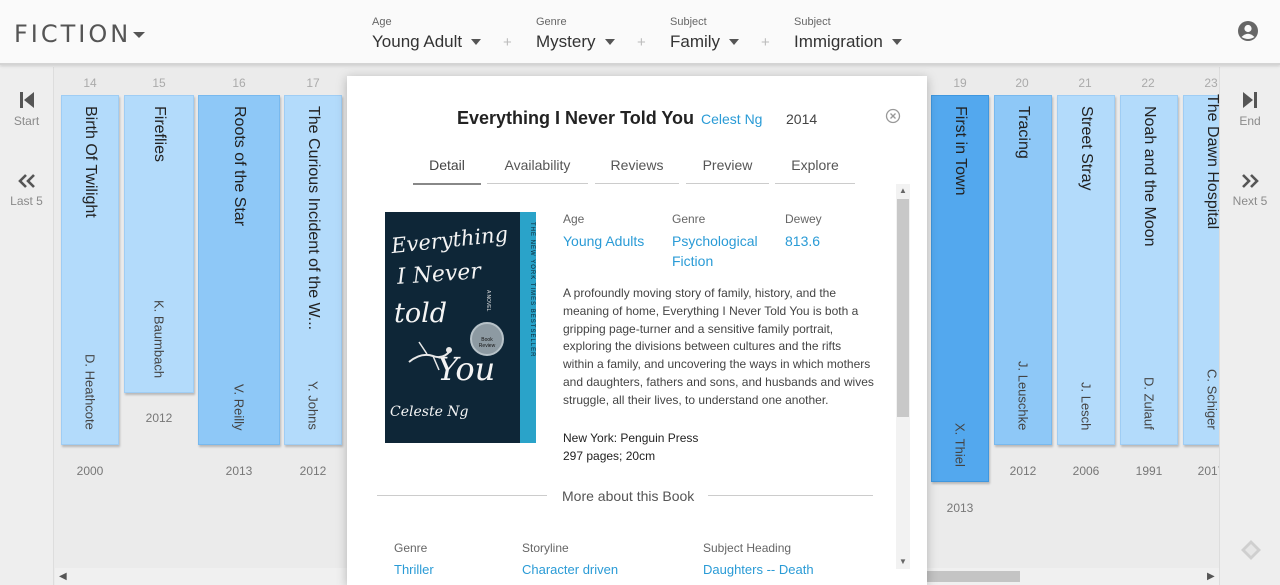 The height and width of the screenshot is (585, 1280). I want to click on book-detail-year: 2014, so click(802, 119).